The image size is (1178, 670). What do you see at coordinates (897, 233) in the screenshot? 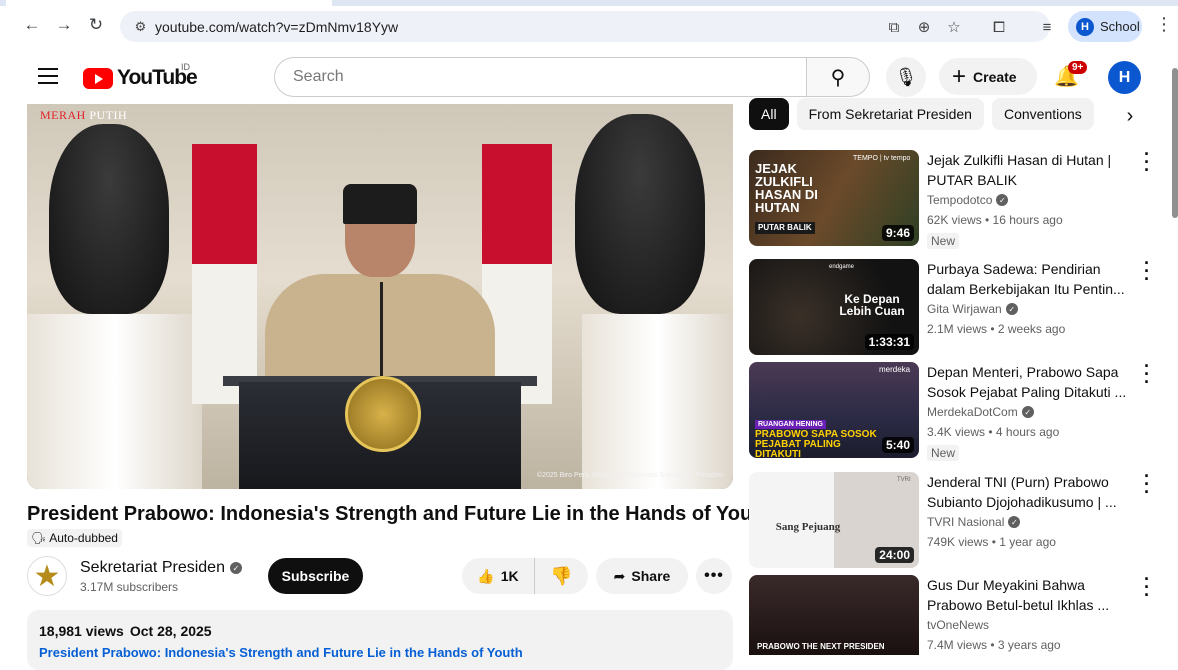
I see `video-duration: 9:46` at bounding box center [897, 233].